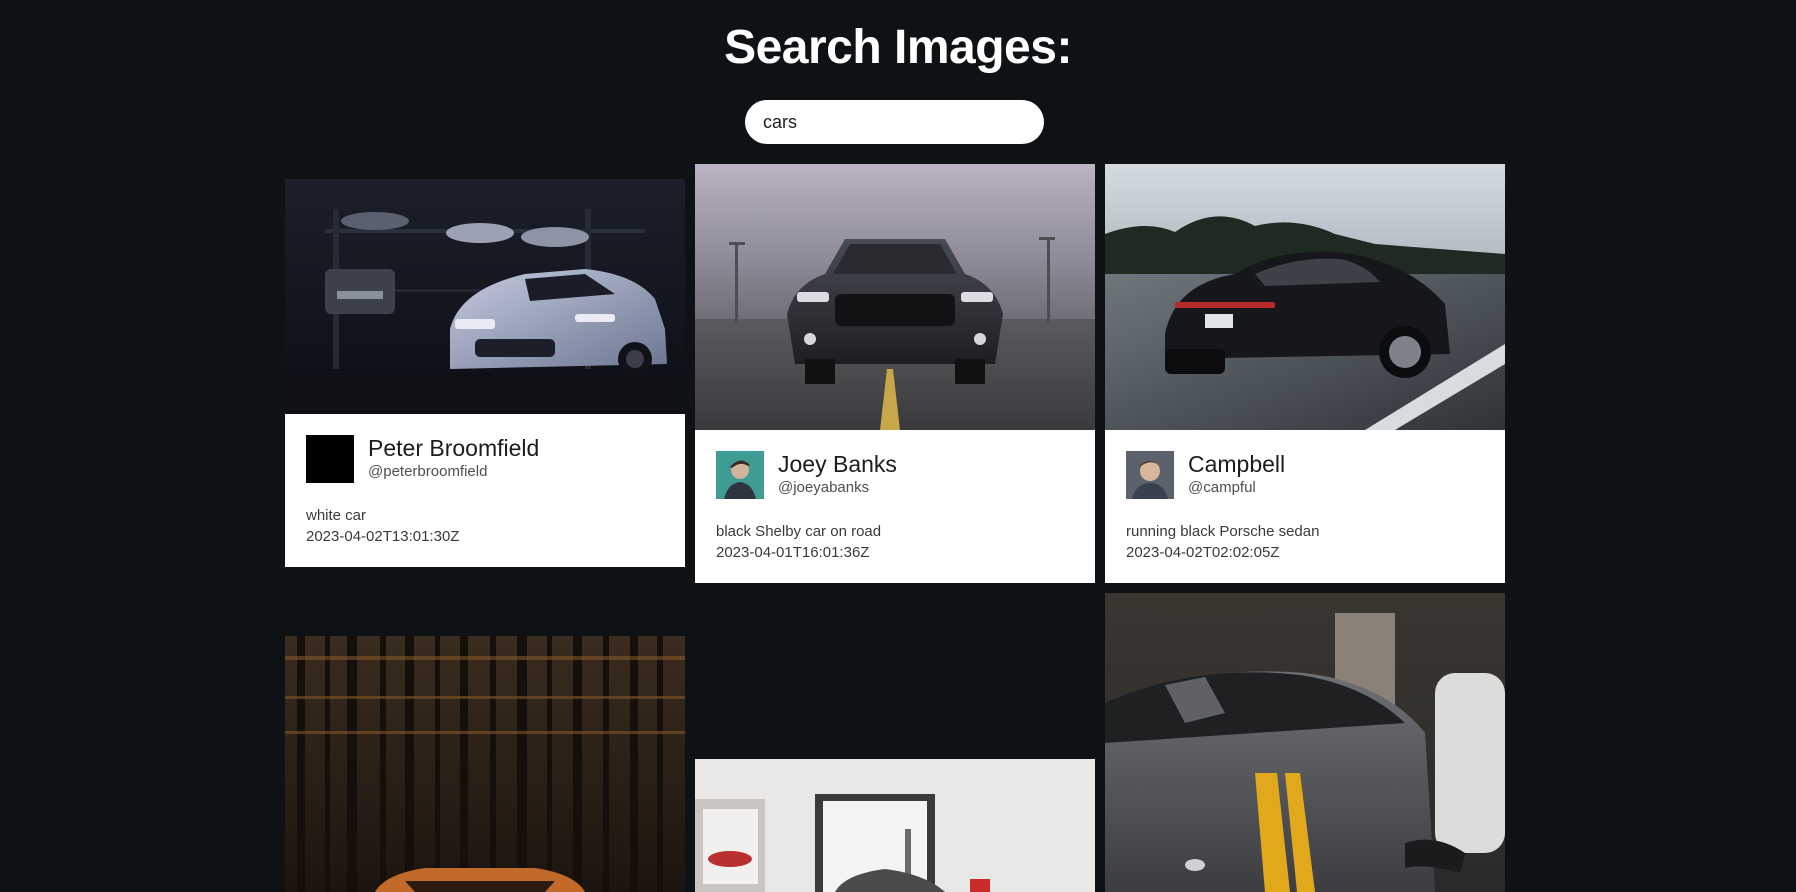 This screenshot has height=892, width=1796. Describe the element at coordinates (823, 488) in the screenshot. I see `user-handle: @joeyabanks` at that location.